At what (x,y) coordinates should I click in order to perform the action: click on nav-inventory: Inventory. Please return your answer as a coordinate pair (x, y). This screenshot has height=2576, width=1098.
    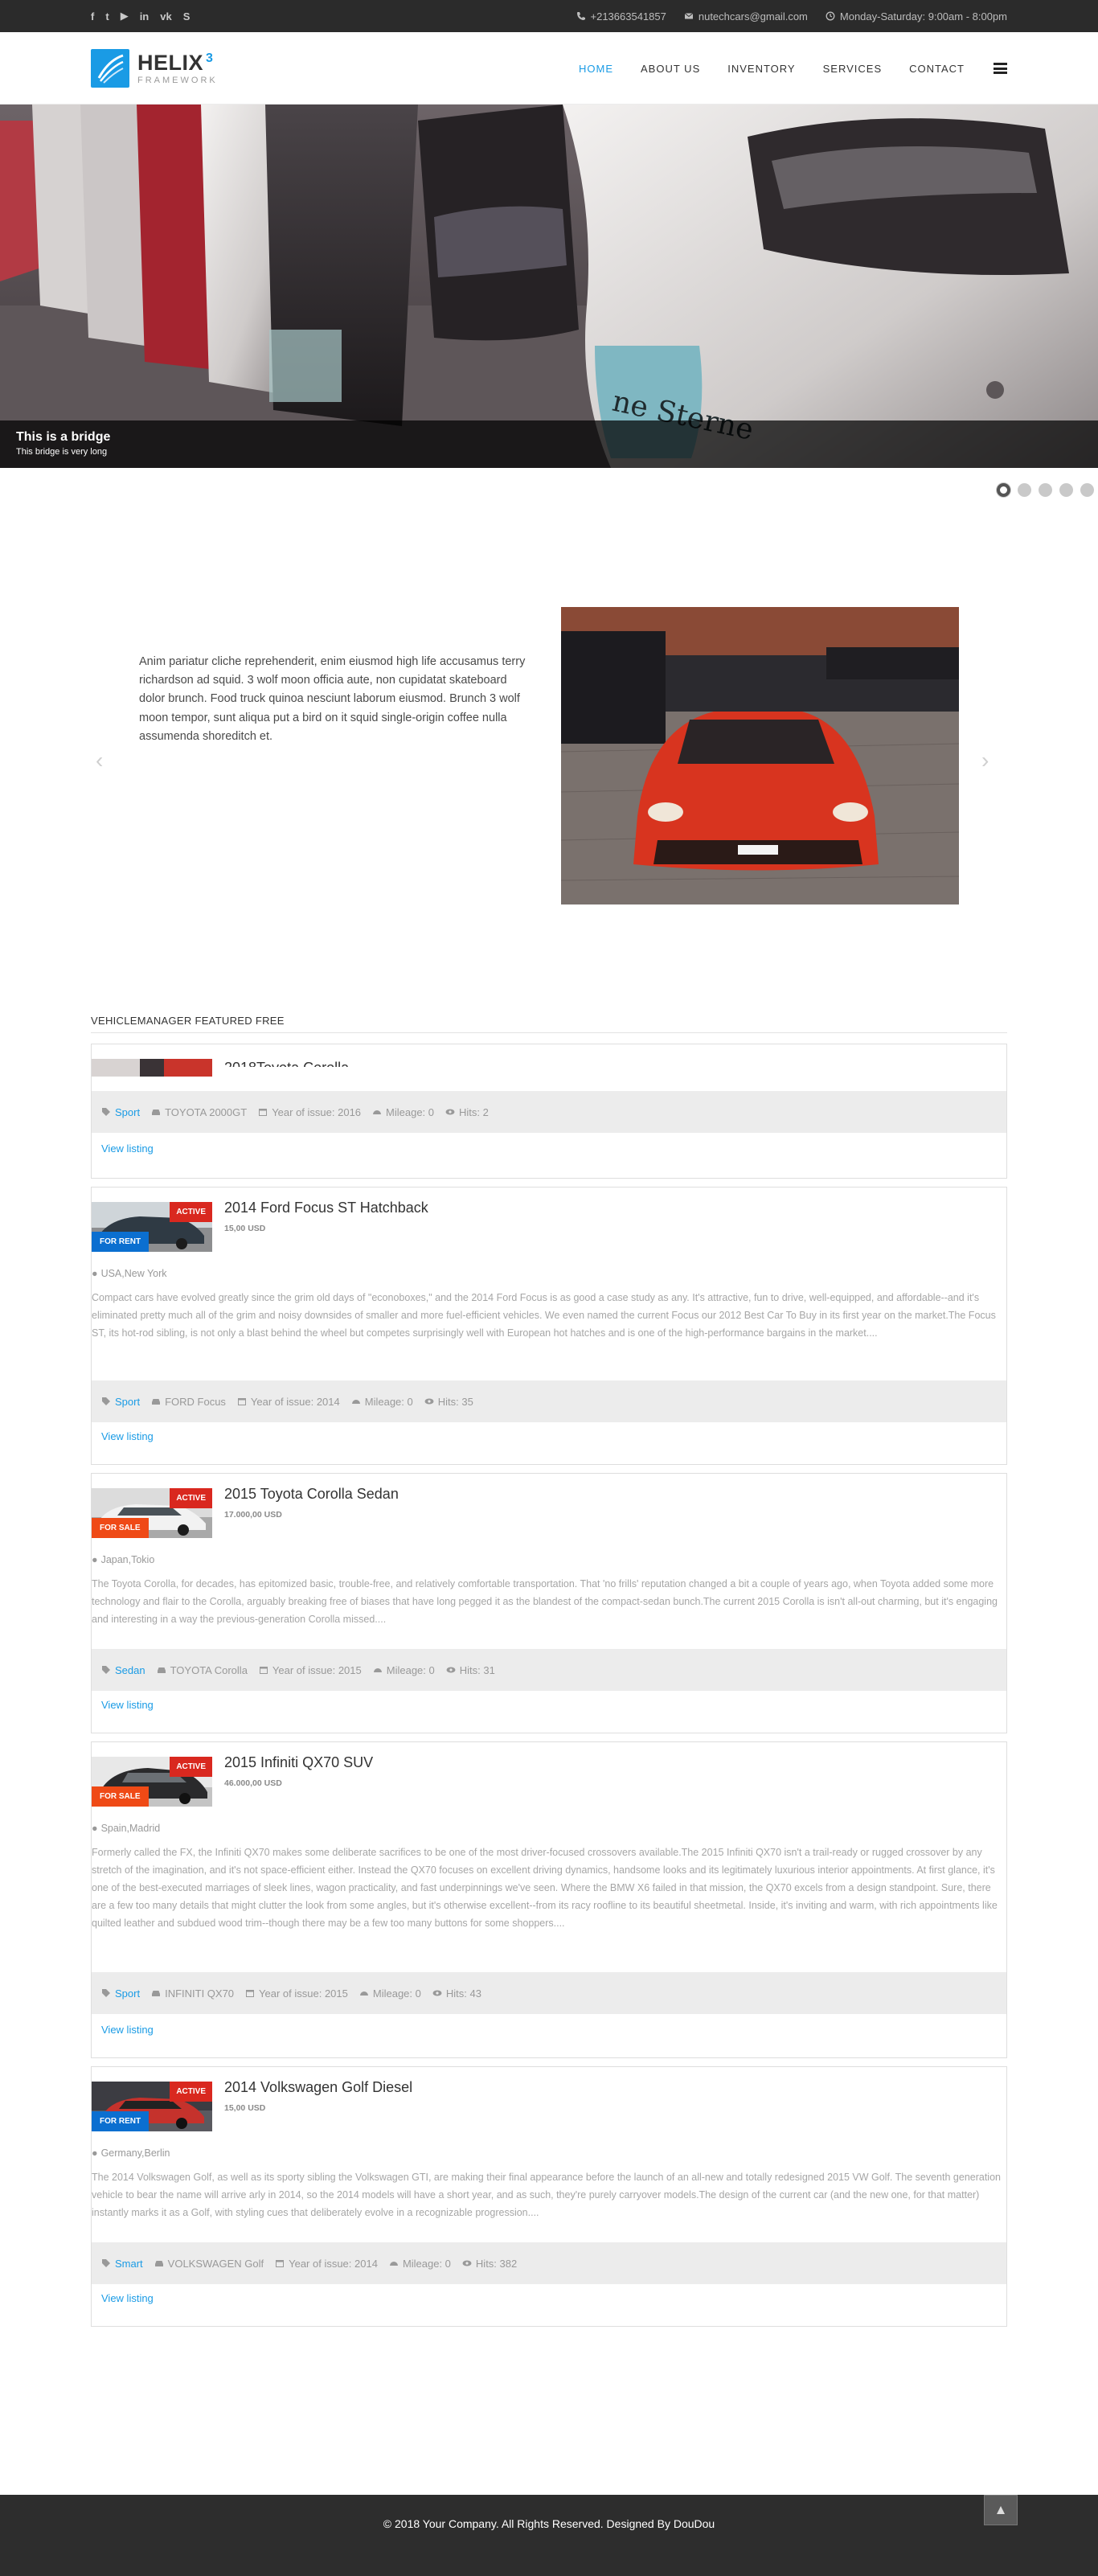
    Looking at the image, I should click on (761, 69).